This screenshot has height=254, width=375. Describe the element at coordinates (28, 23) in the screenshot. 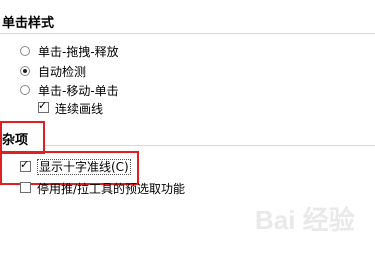

I see `section-title-click-style: 单击样式` at that location.